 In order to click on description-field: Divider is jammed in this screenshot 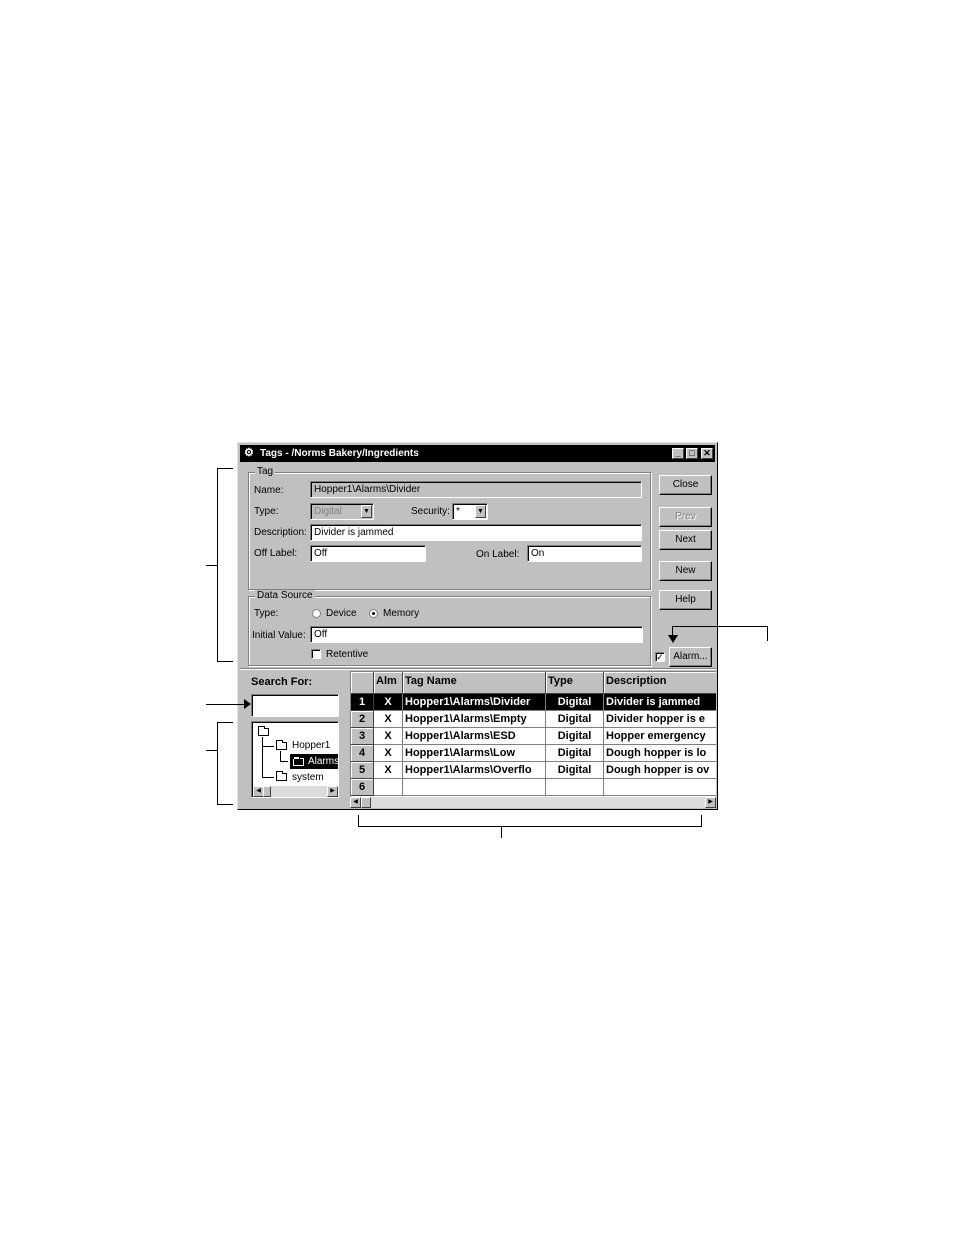, I will do `click(476, 532)`.